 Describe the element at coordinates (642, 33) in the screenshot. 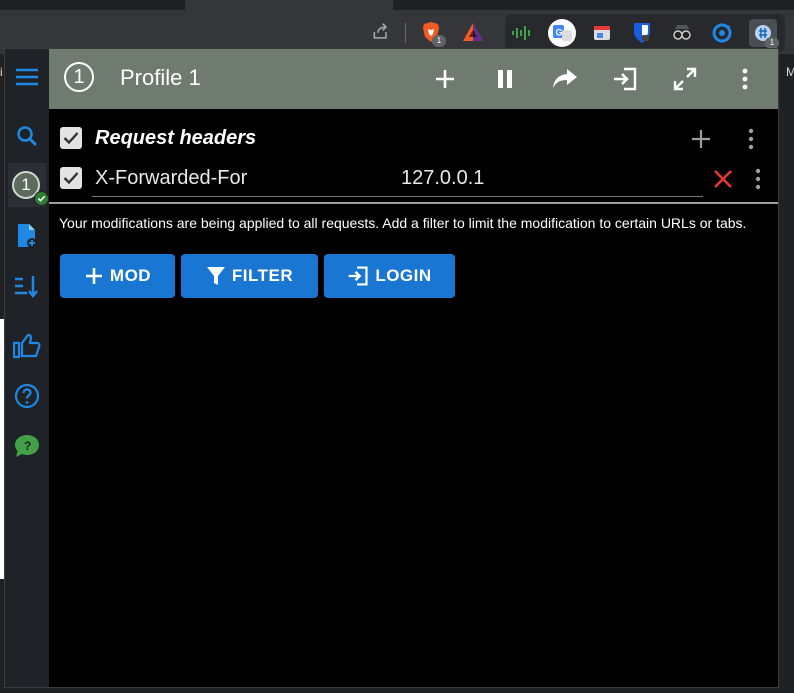

I see `bitwarden-icon` at that location.